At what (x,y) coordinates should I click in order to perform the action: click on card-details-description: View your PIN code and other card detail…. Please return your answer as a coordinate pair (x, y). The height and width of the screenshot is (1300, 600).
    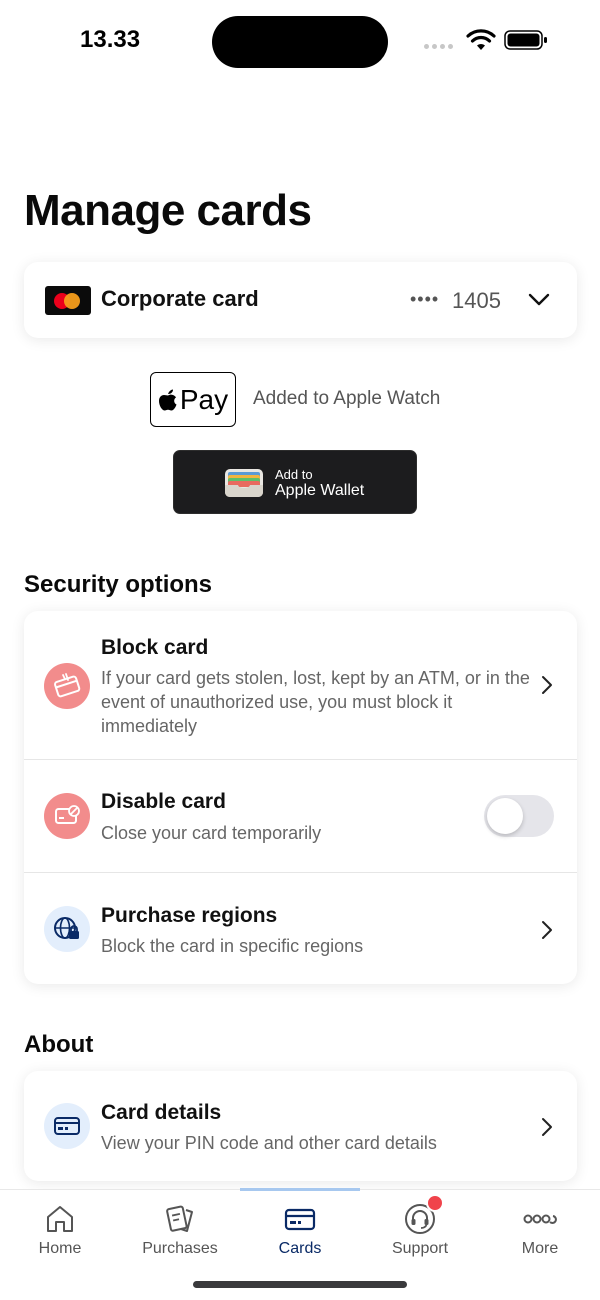
    Looking at the image, I should click on (269, 1143).